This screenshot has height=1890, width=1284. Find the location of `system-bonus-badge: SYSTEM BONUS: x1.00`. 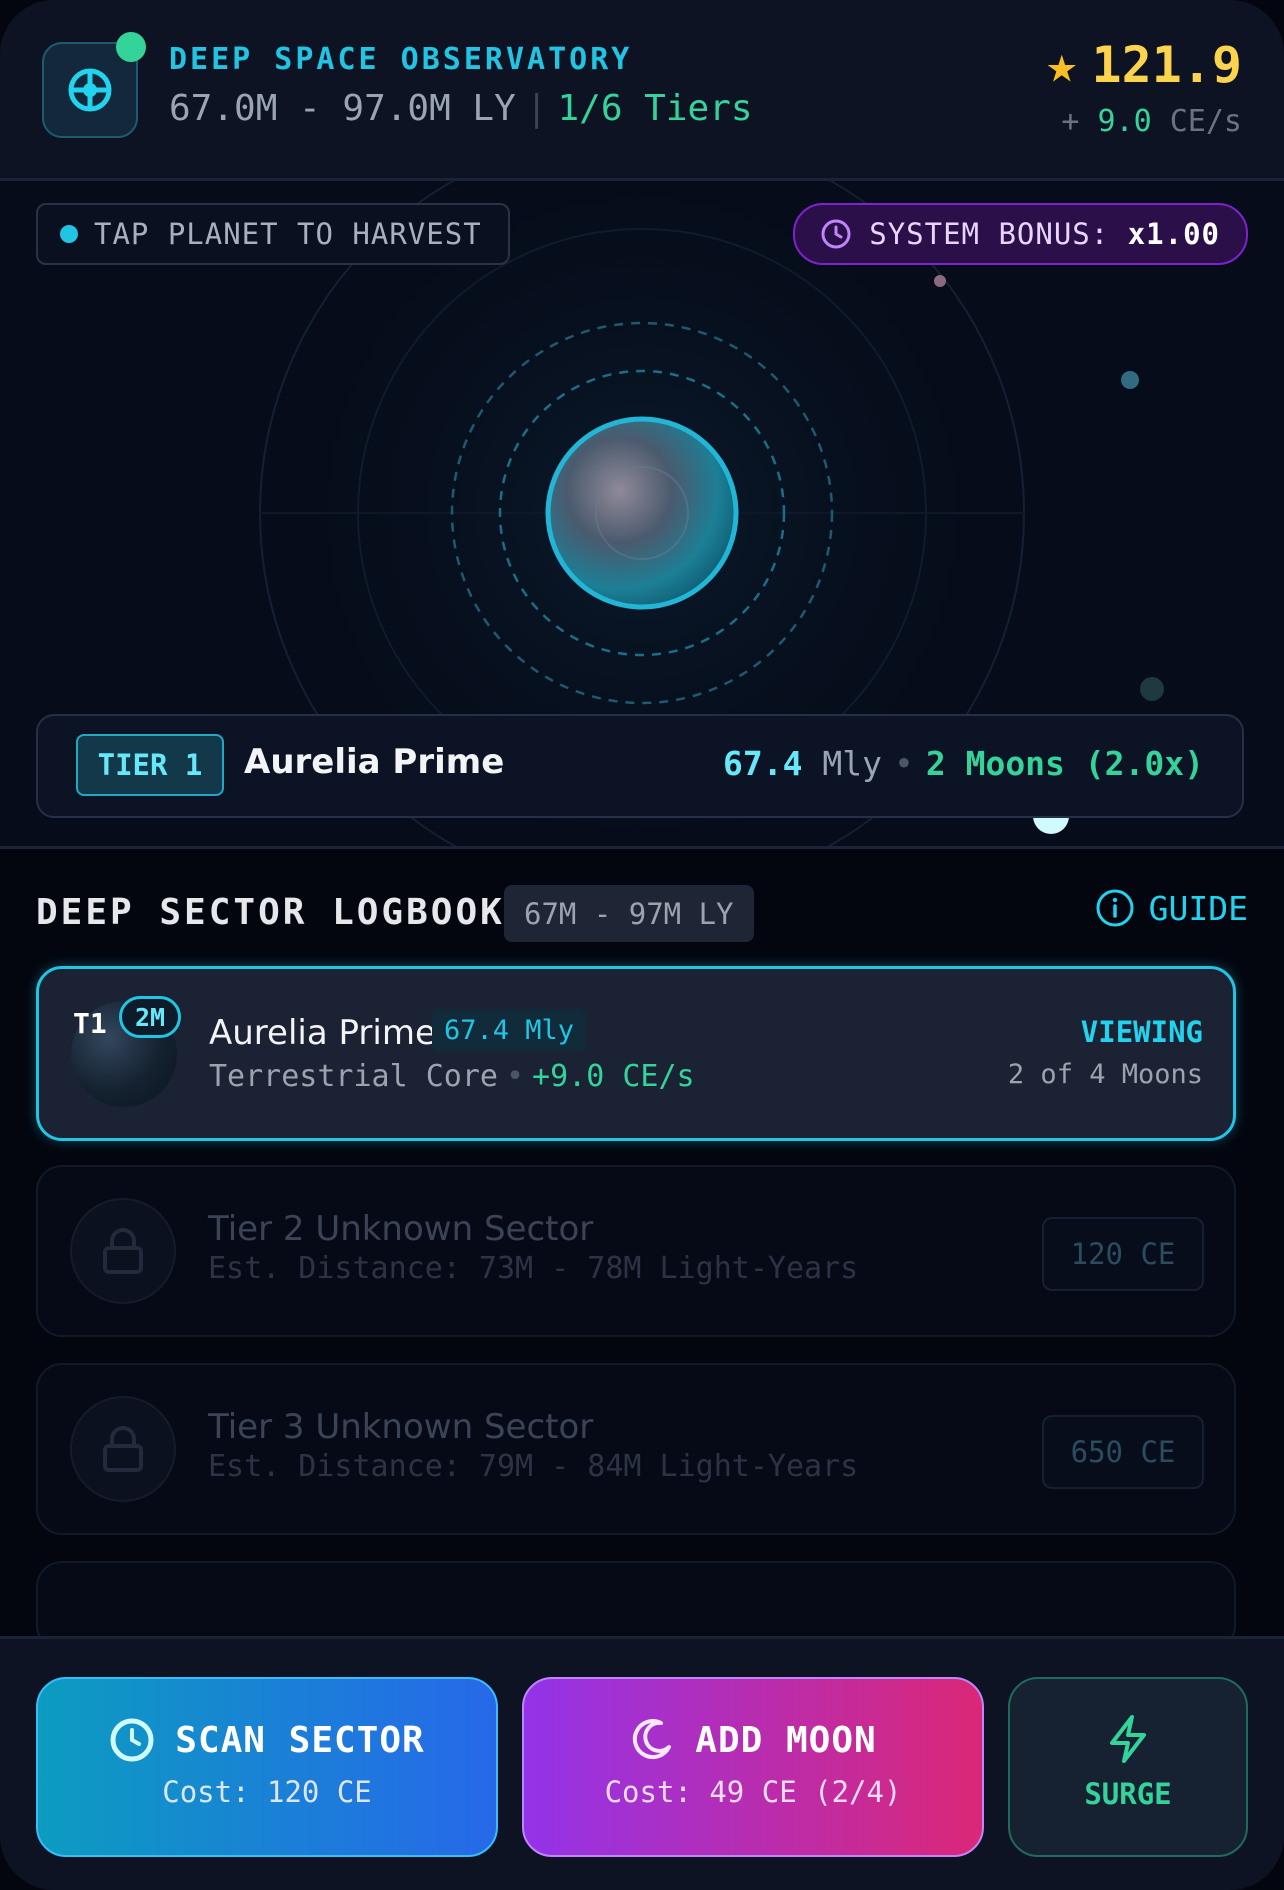

system-bonus-badge: SYSTEM BONUS: x1.00 is located at coordinates (1020, 234).